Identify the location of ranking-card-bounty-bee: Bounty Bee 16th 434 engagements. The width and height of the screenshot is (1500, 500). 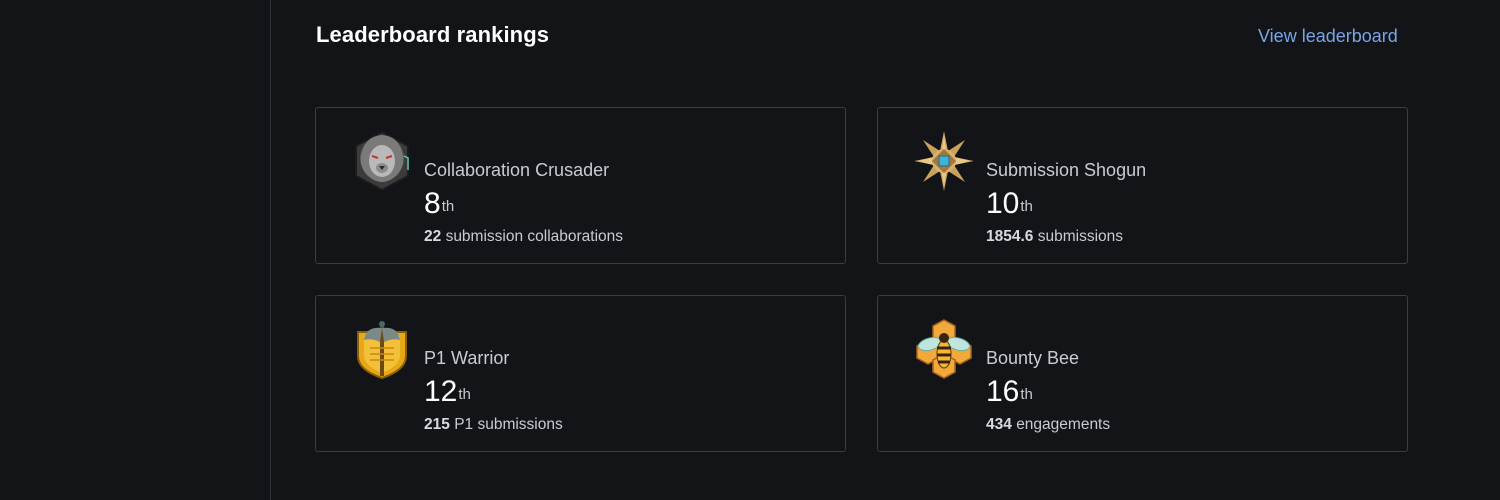
(1142, 373).